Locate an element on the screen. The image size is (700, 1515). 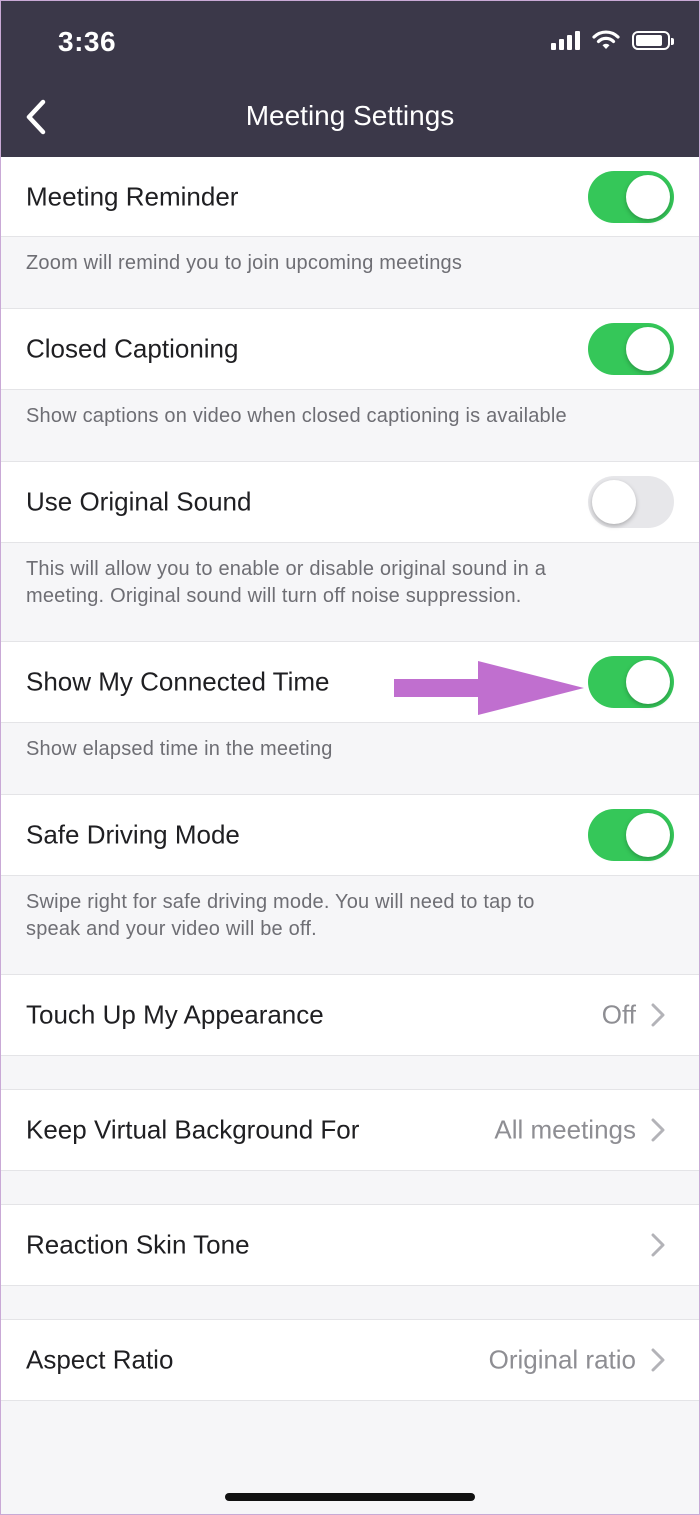
original-sound-label: Use Original Sound is located at coordinates (139, 501).